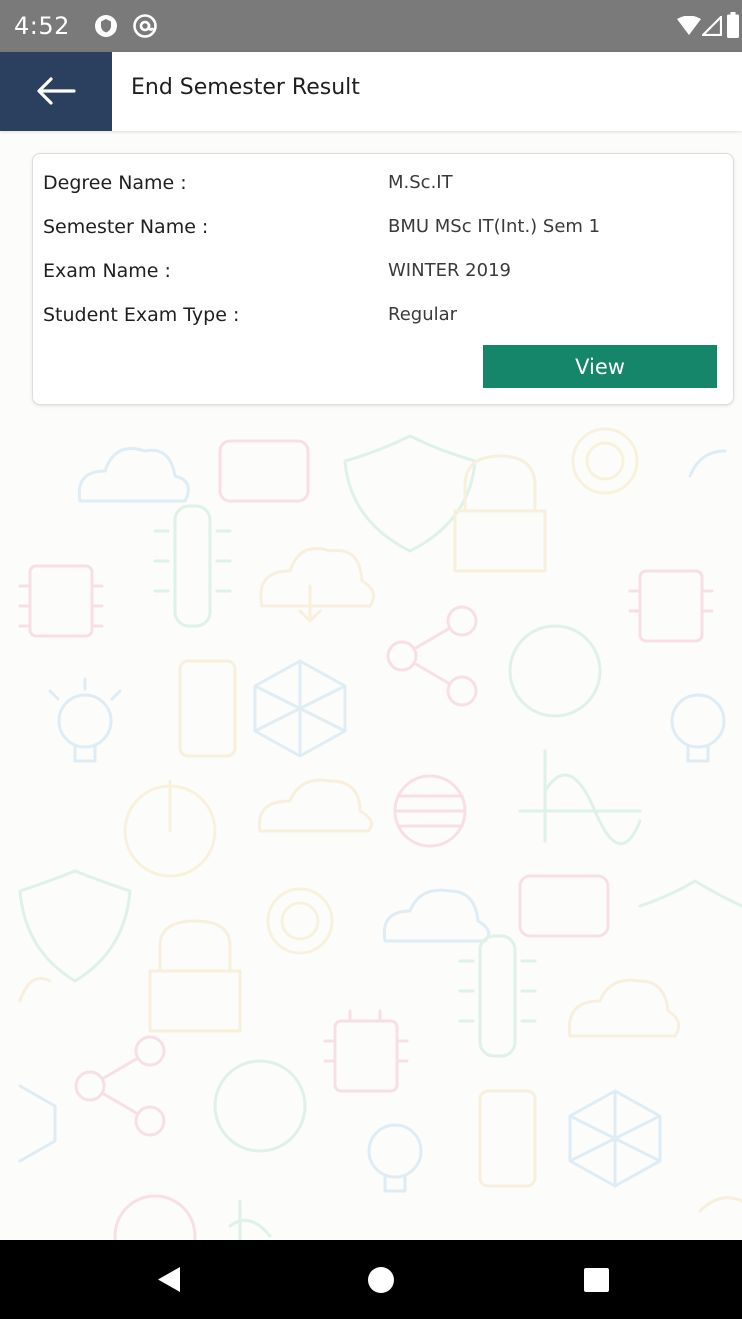  Describe the element at coordinates (689, 27) in the screenshot. I see `wifi-icon` at that location.